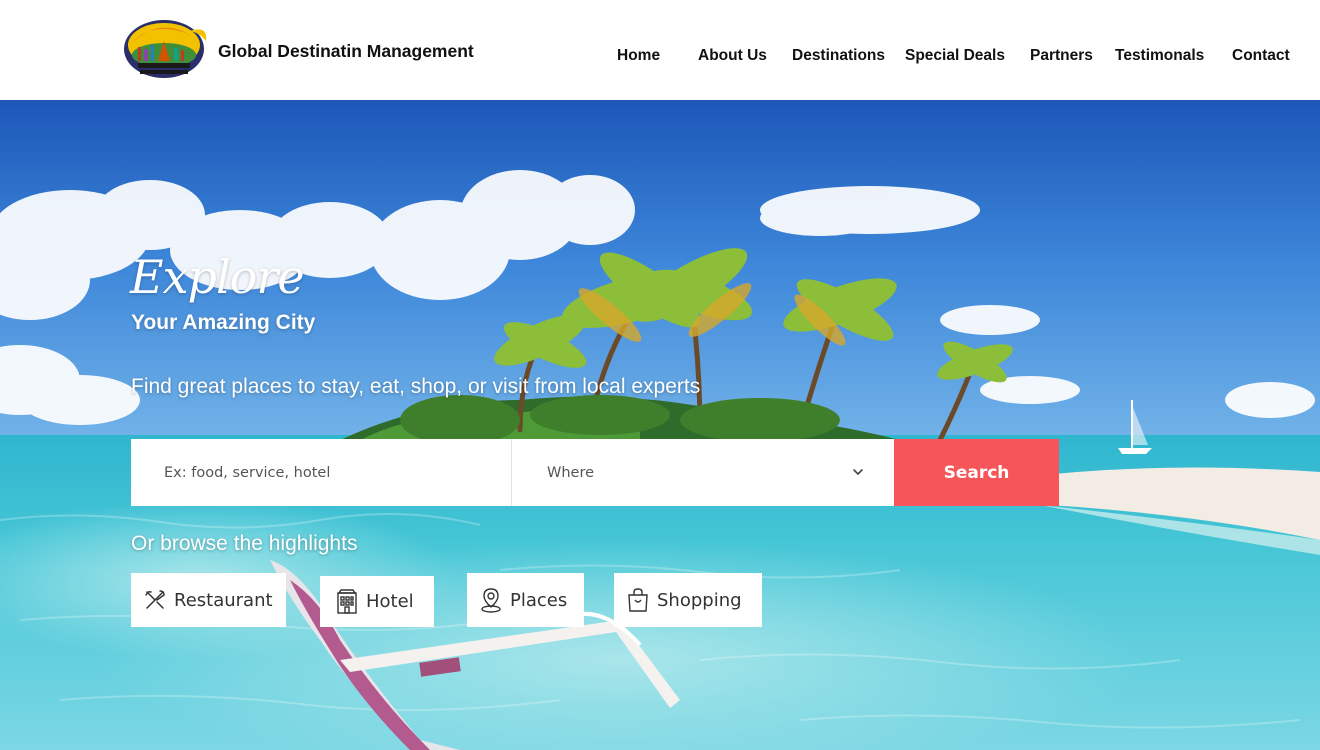 This screenshot has height=750, width=1320. What do you see at coordinates (390, 601) in the screenshot?
I see `category-label: Hotel` at bounding box center [390, 601].